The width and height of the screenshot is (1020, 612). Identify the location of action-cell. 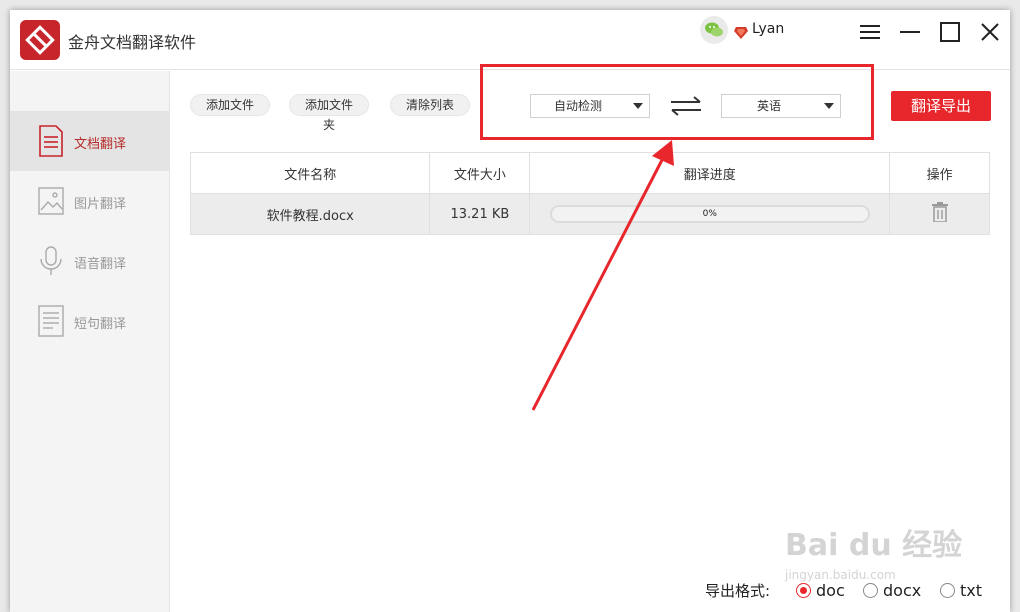
(939, 214).